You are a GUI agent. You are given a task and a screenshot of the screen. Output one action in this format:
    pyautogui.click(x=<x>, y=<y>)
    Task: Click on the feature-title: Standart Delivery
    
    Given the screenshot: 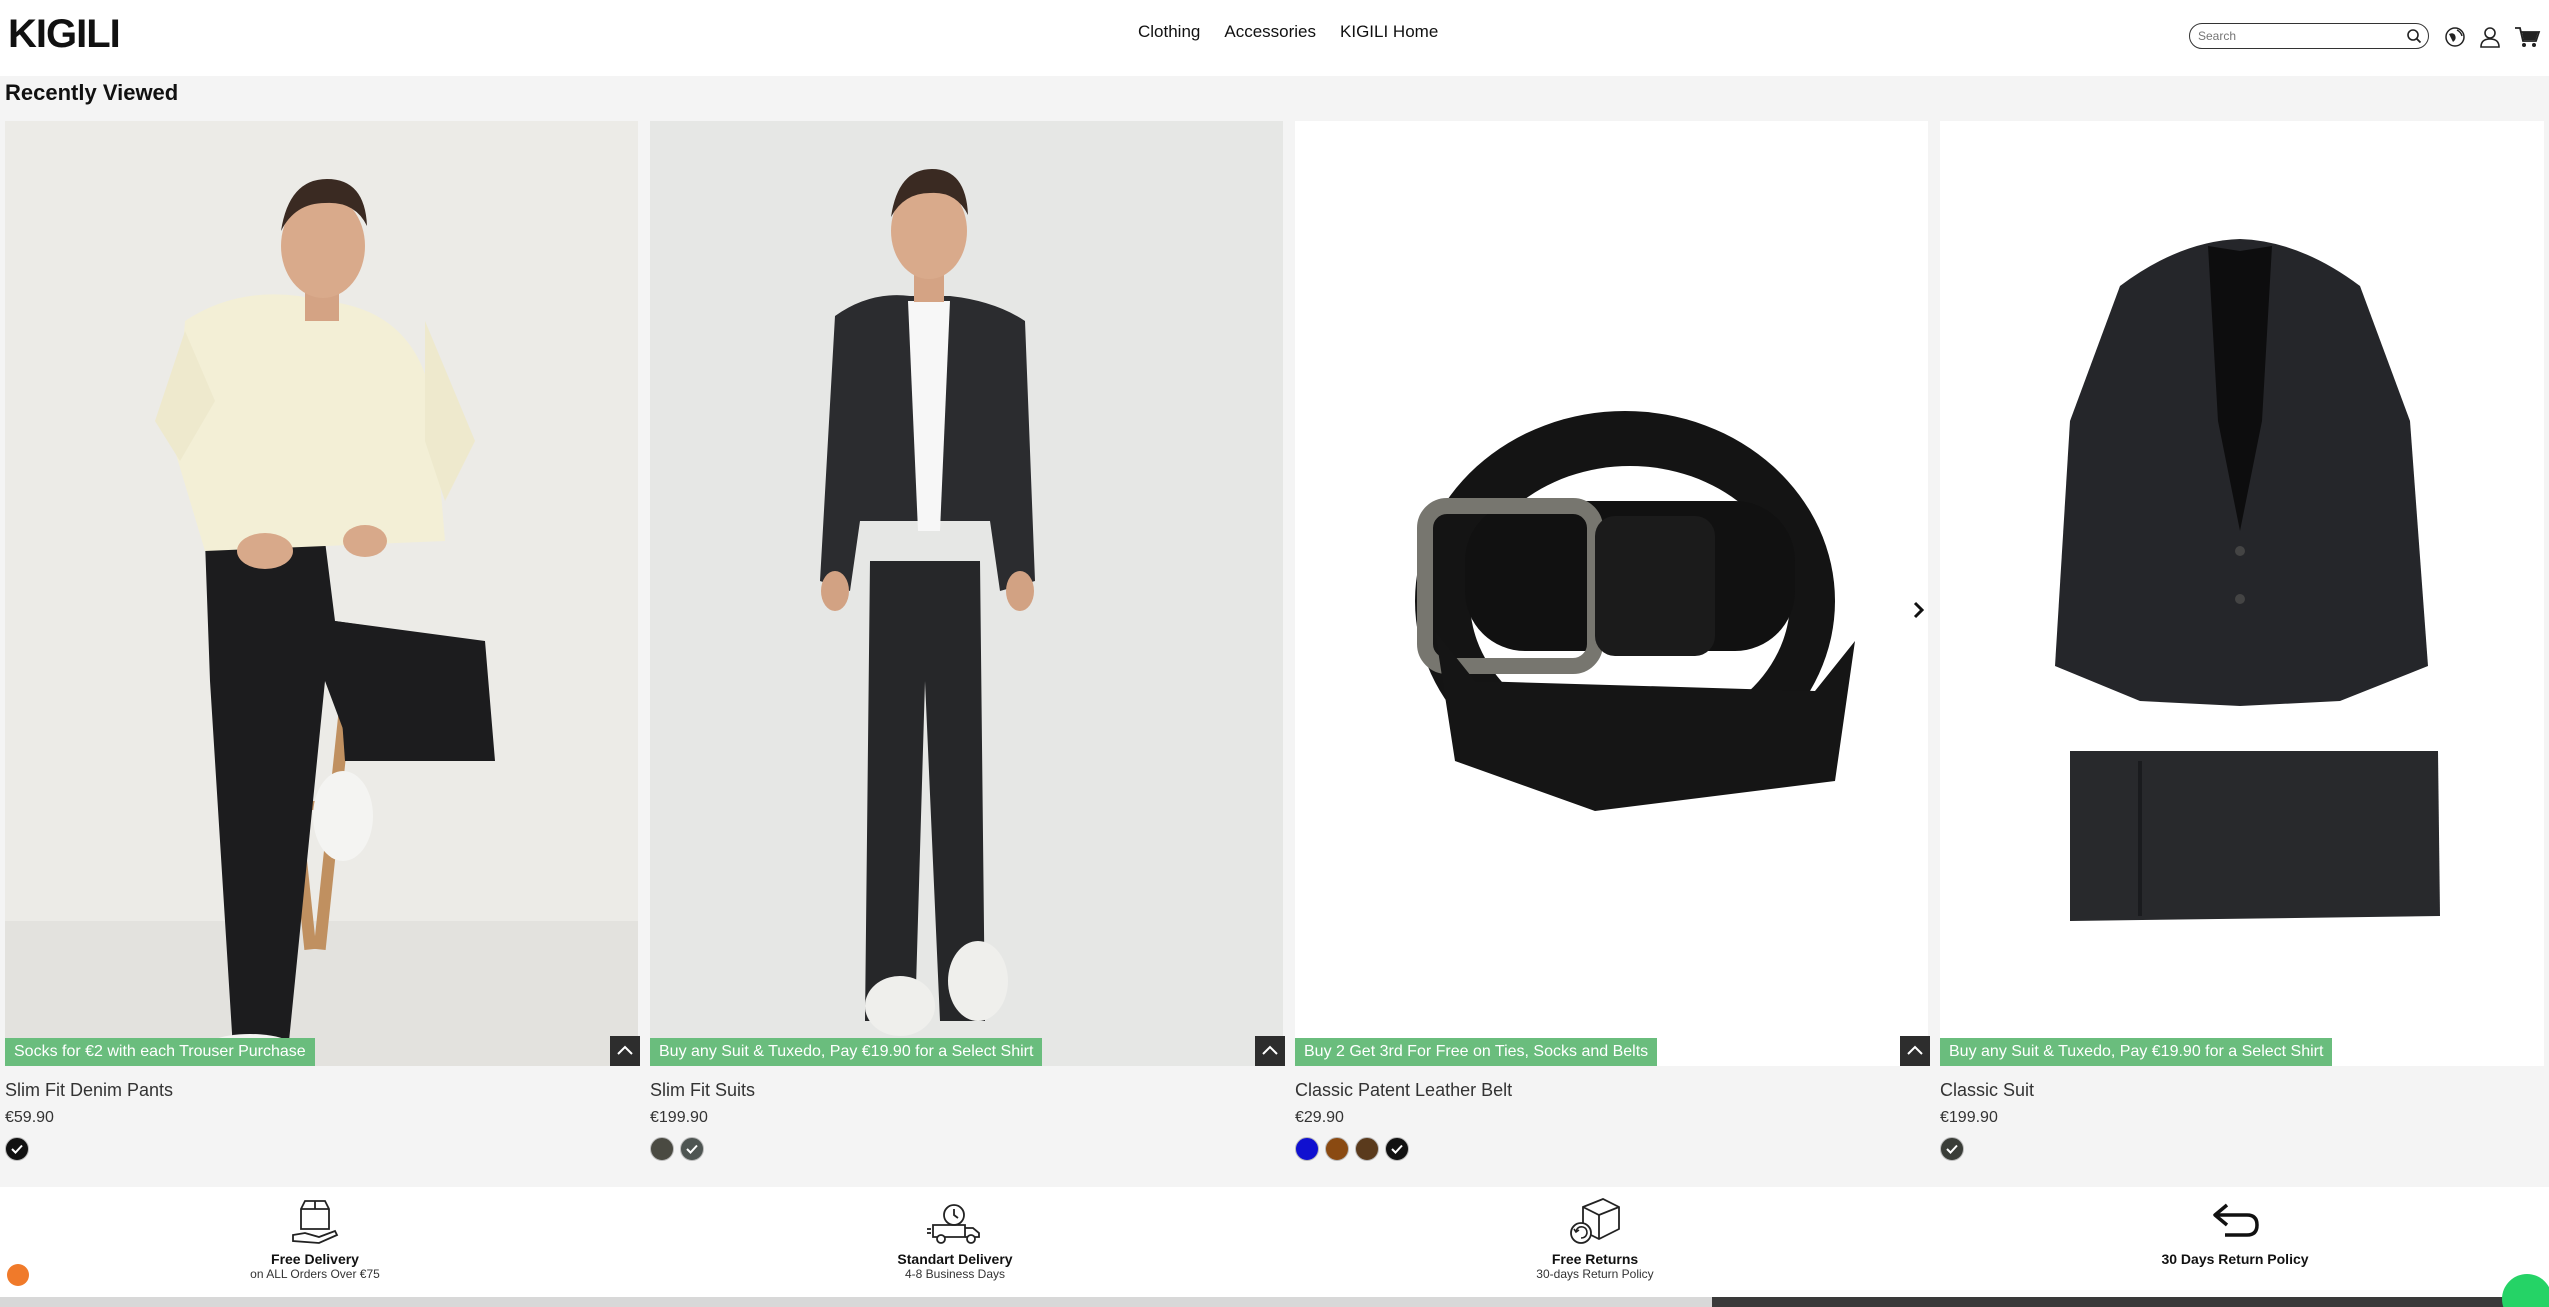 What is the action you would take?
    pyautogui.click(x=955, y=1259)
    